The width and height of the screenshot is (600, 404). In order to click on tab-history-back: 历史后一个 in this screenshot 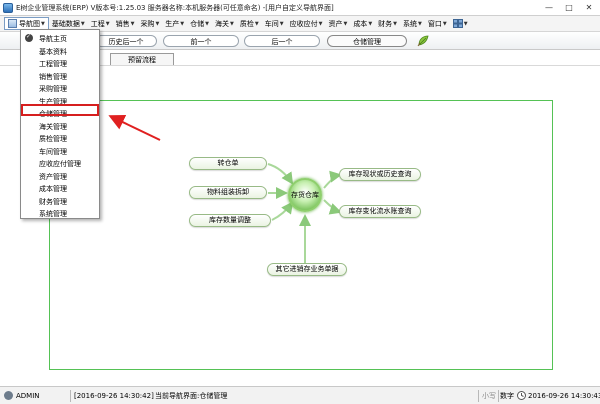, I will do `click(126, 41)`.